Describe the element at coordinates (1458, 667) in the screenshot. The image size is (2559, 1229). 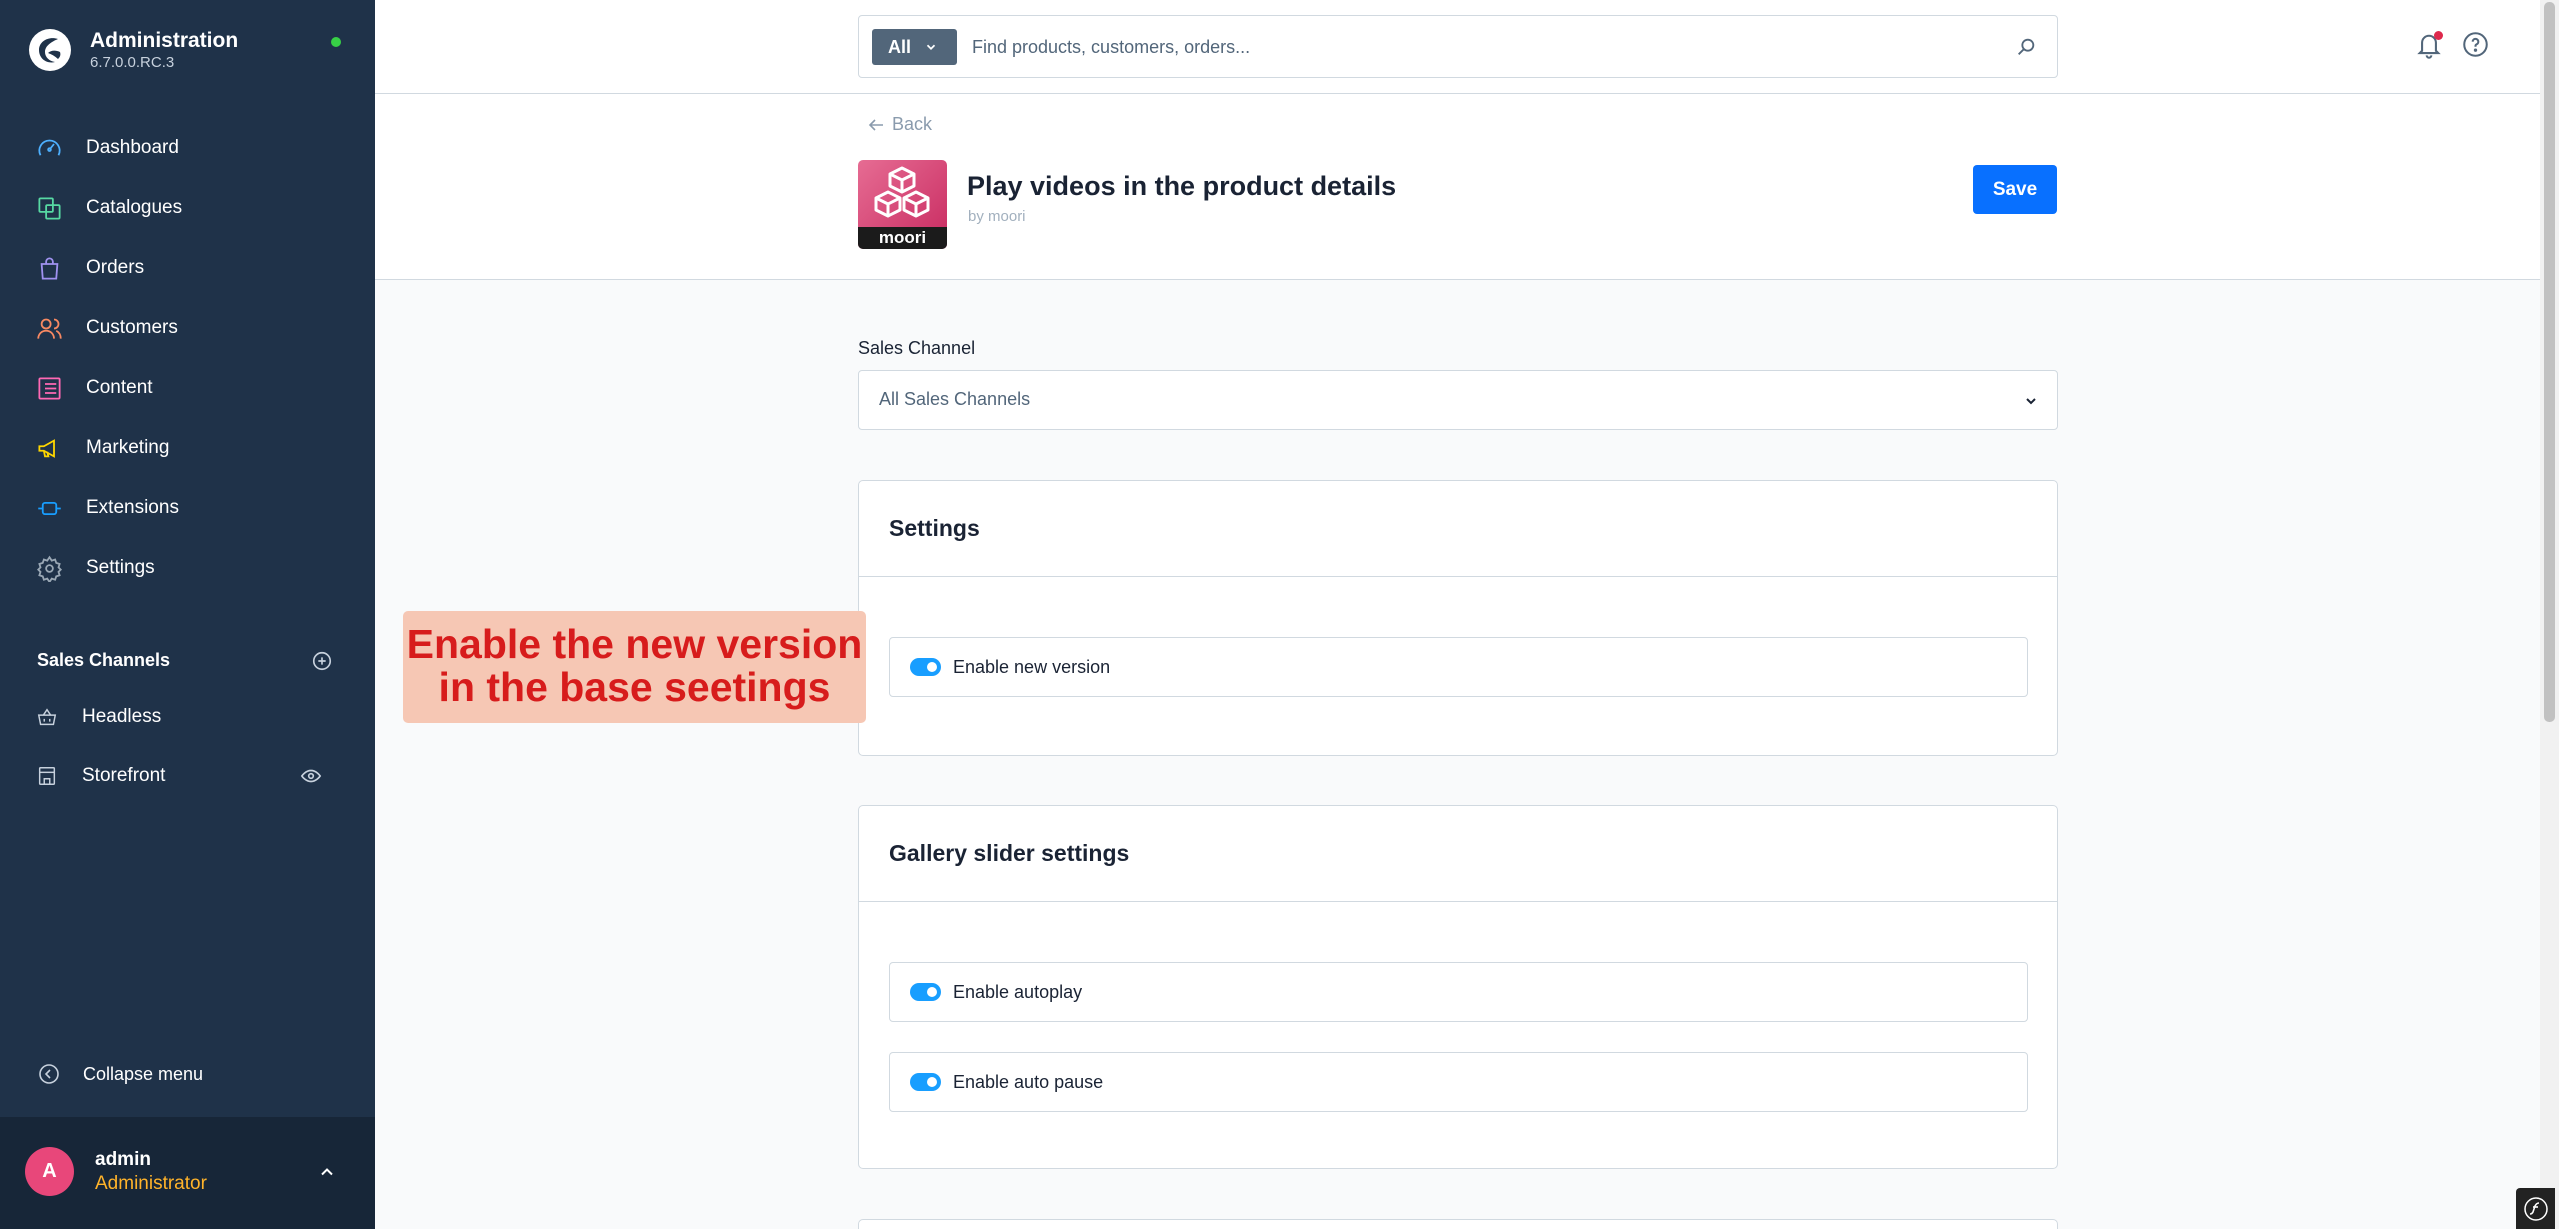
I see `enable-new-version-switch: Enable new version` at that location.